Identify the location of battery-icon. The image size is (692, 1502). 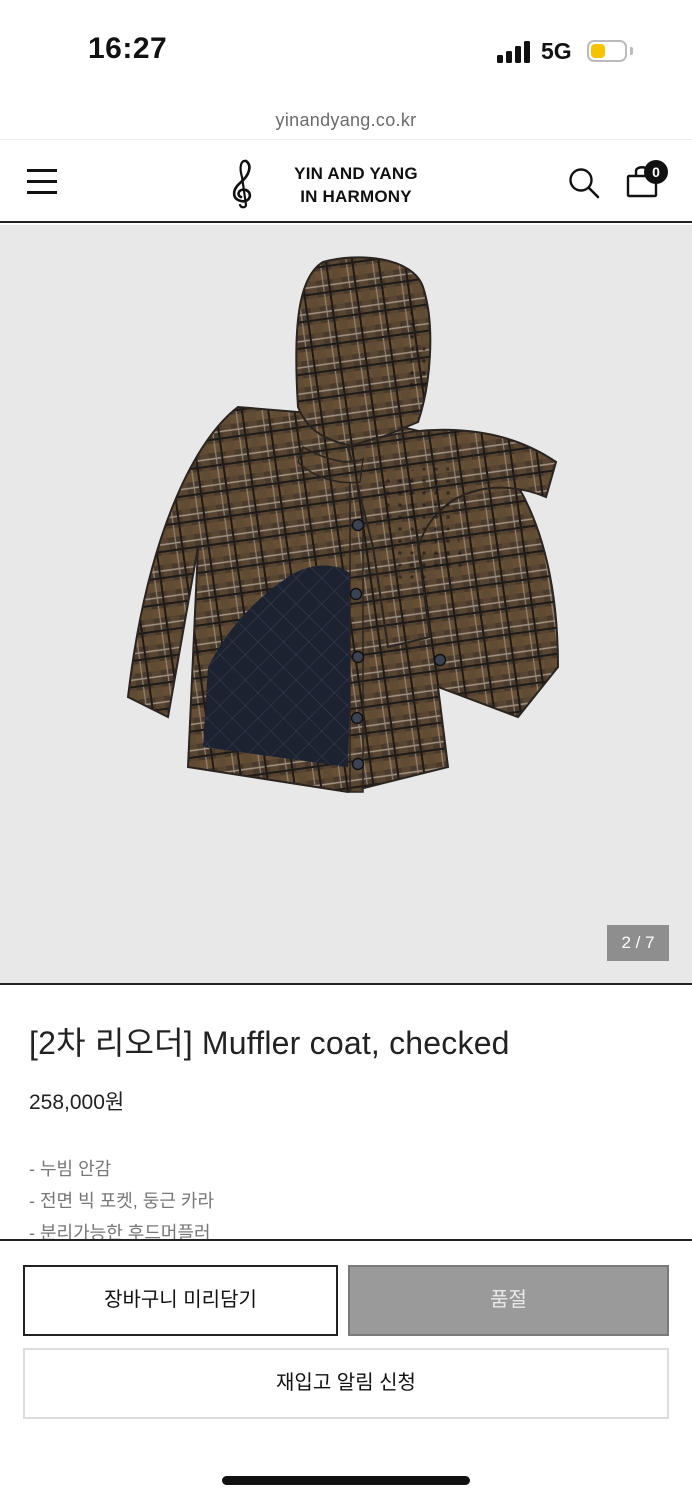
(607, 51).